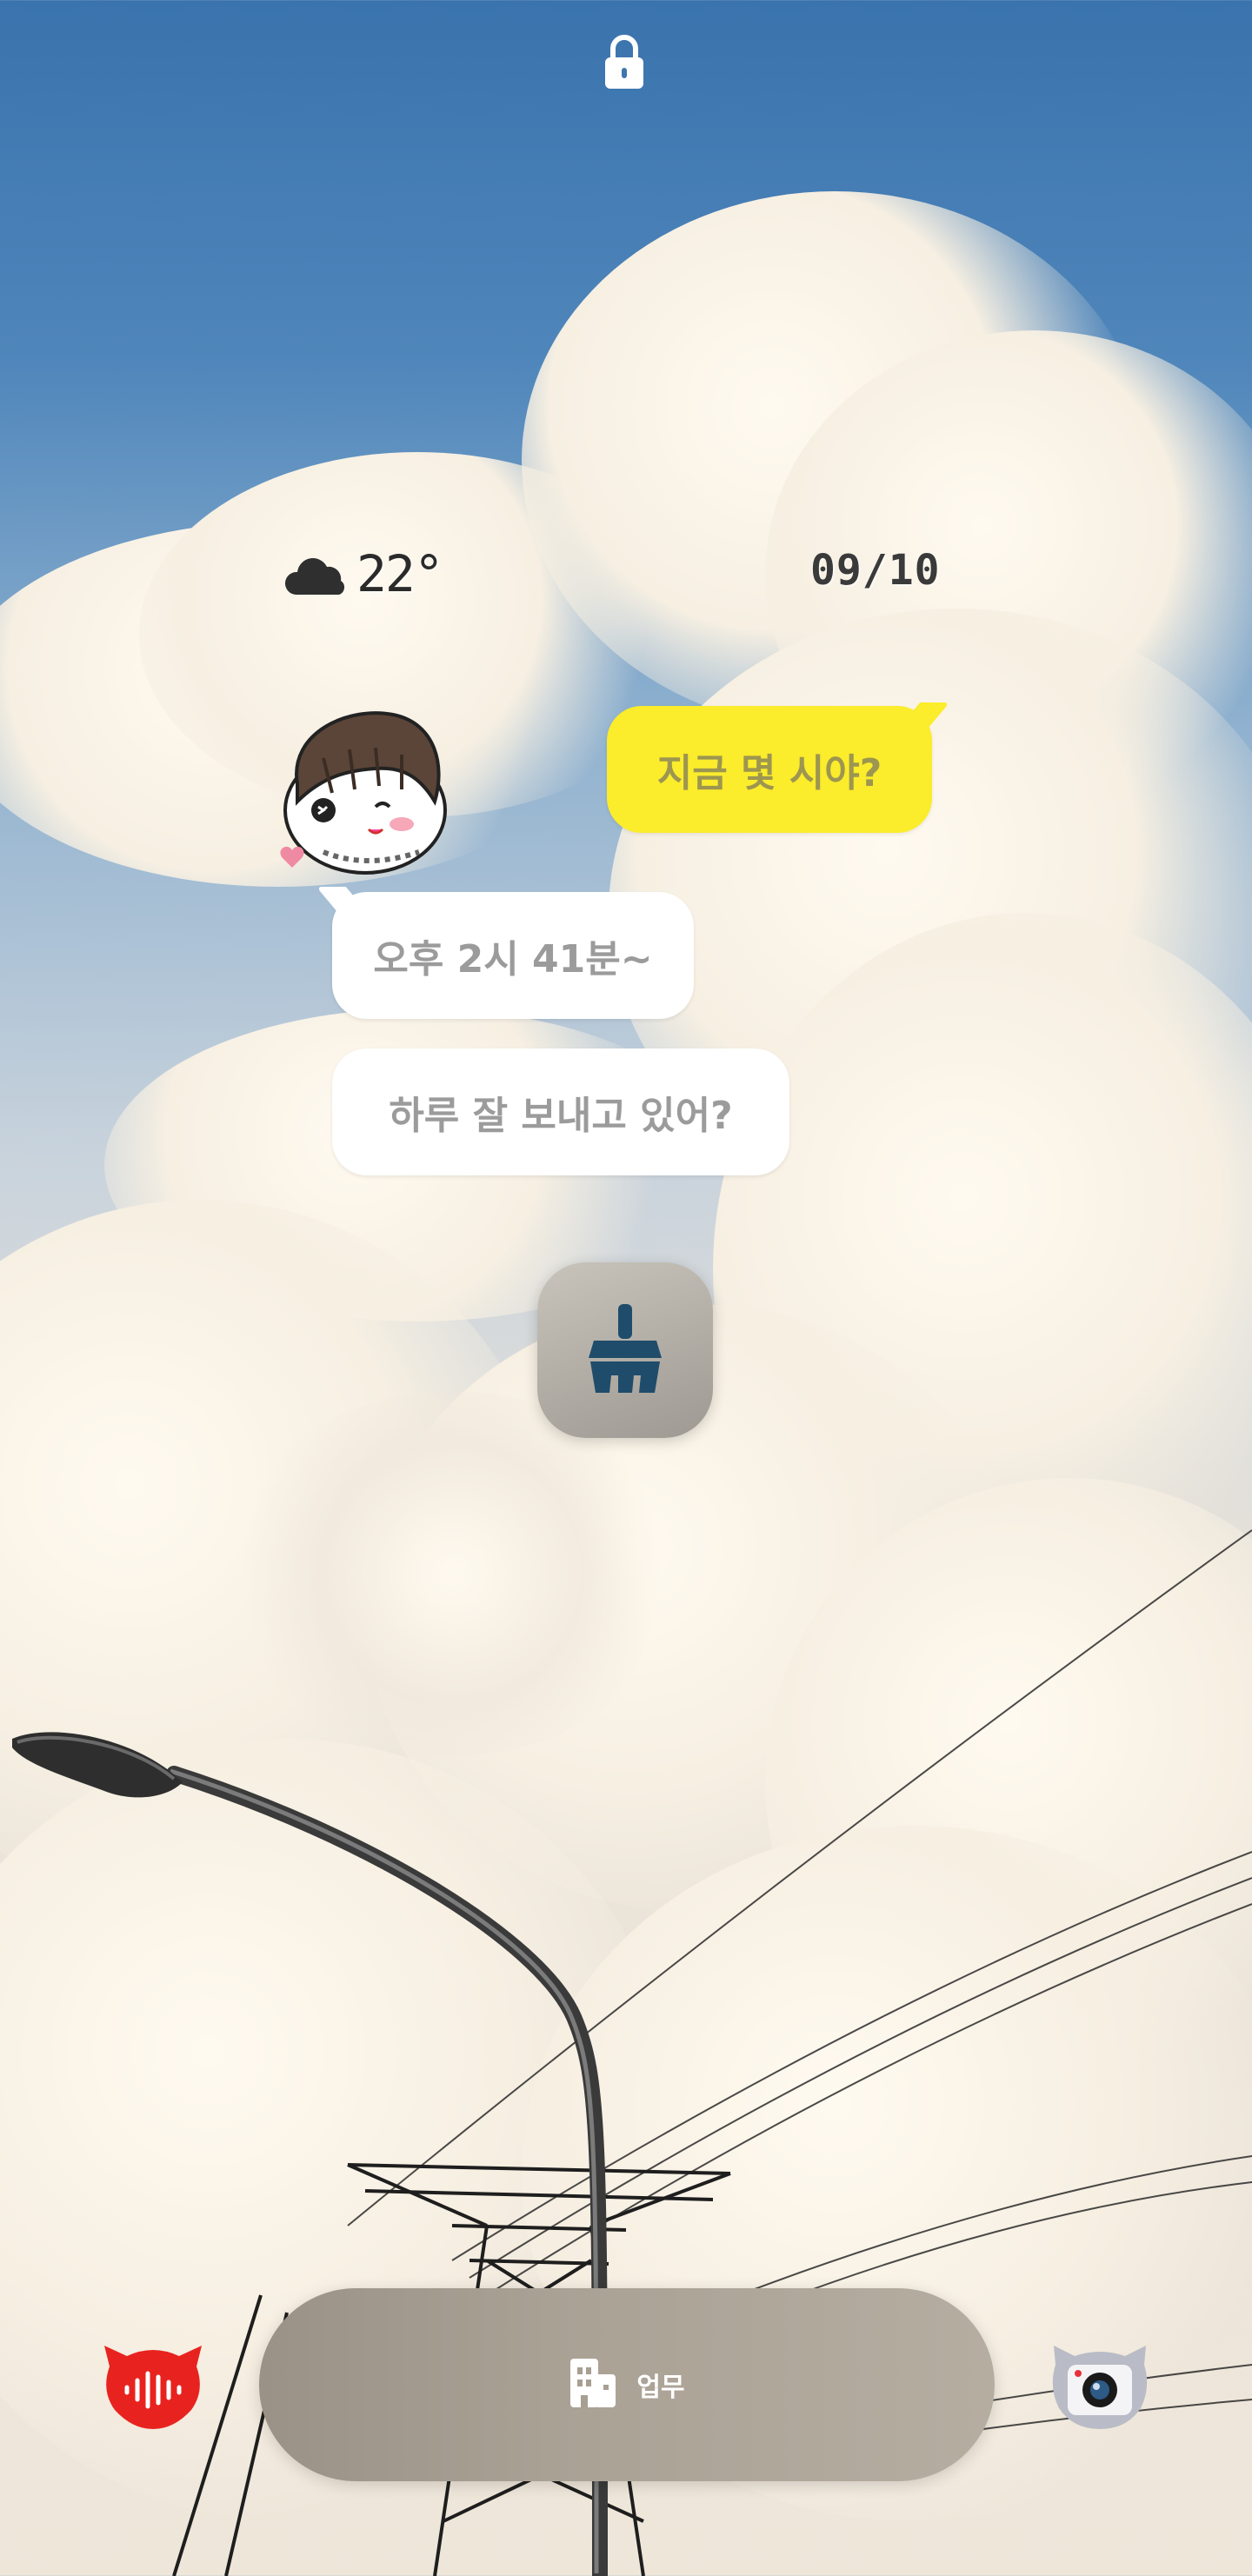 The width and height of the screenshot is (1252, 2576). What do you see at coordinates (317, 573) in the screenshot?
I see `cloud-icon` at bounding box center [317, 573].